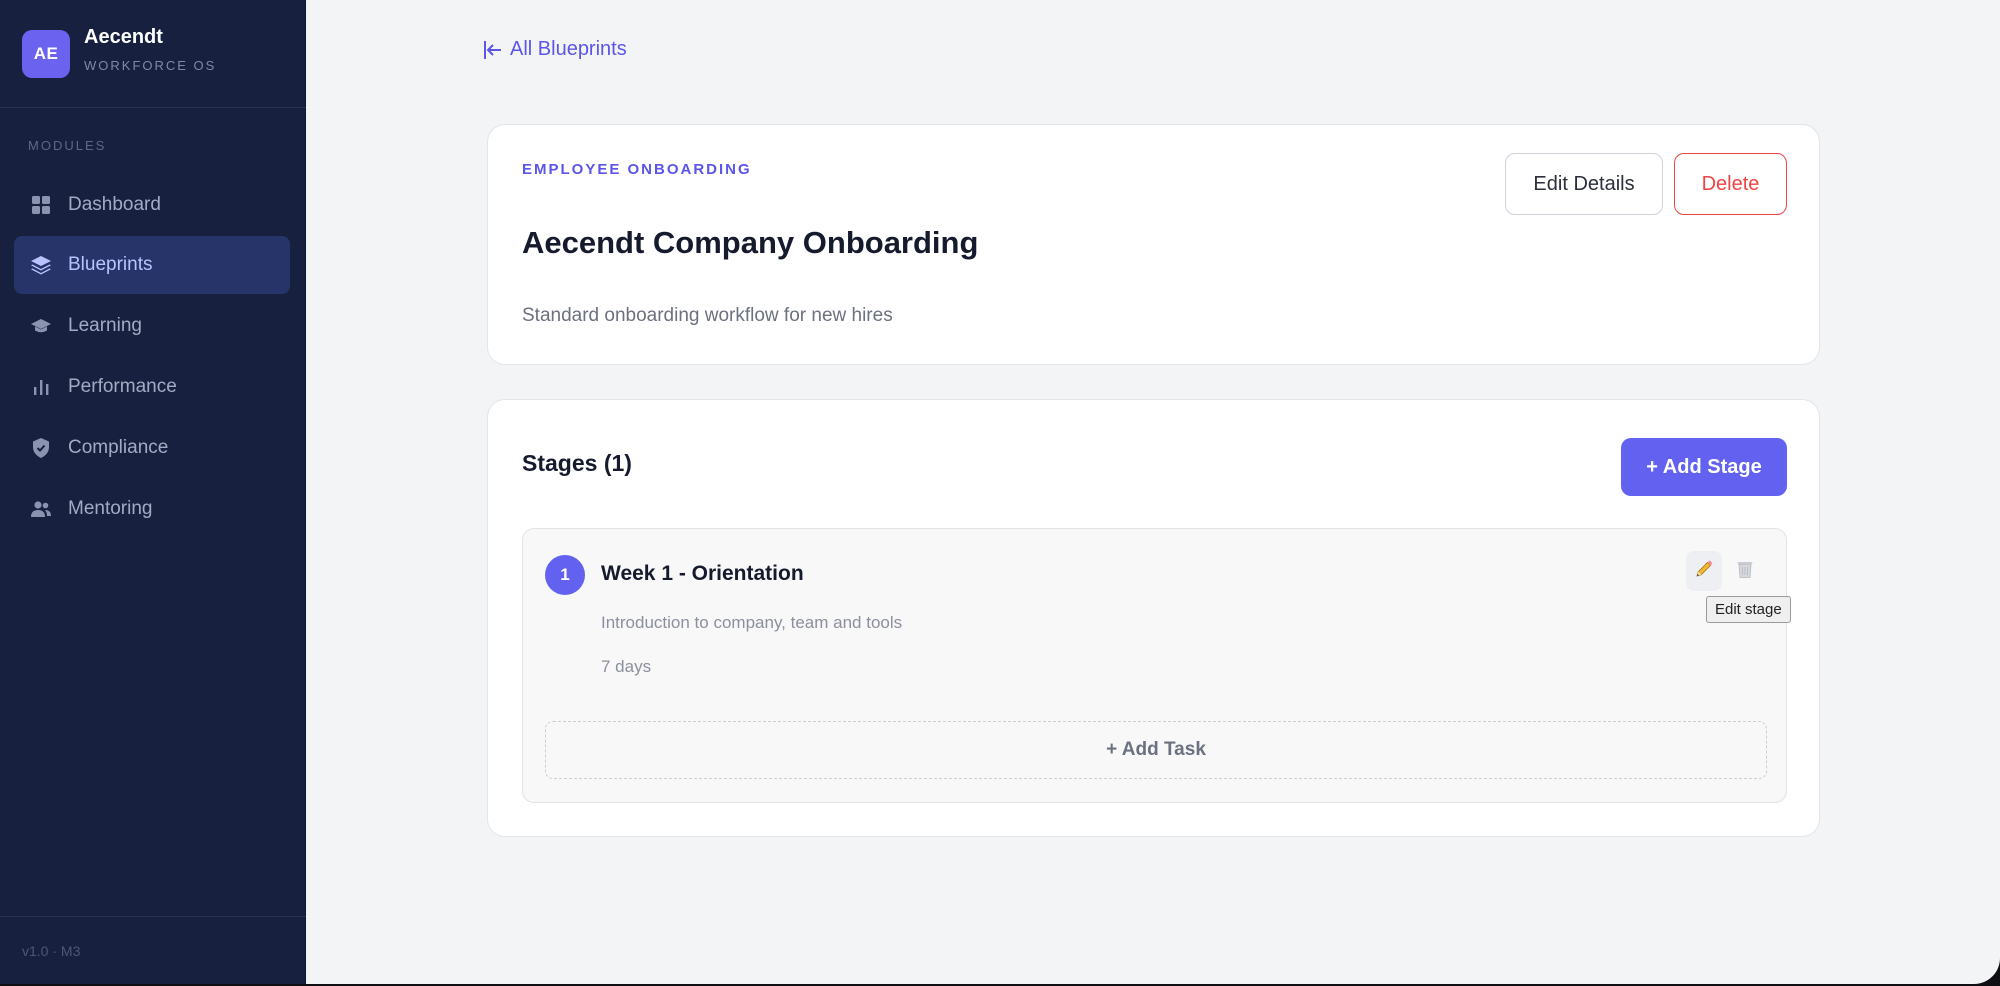  I want to click on sidebar-item-blueprints: Blueprints, so click(152, 265).